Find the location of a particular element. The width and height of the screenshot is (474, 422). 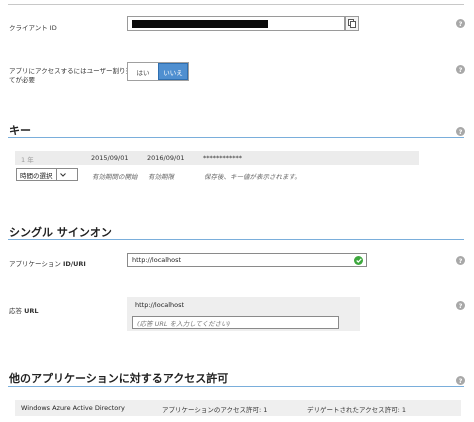

sso-section-title: シングル サインオン is located at coordinates (60, 232).